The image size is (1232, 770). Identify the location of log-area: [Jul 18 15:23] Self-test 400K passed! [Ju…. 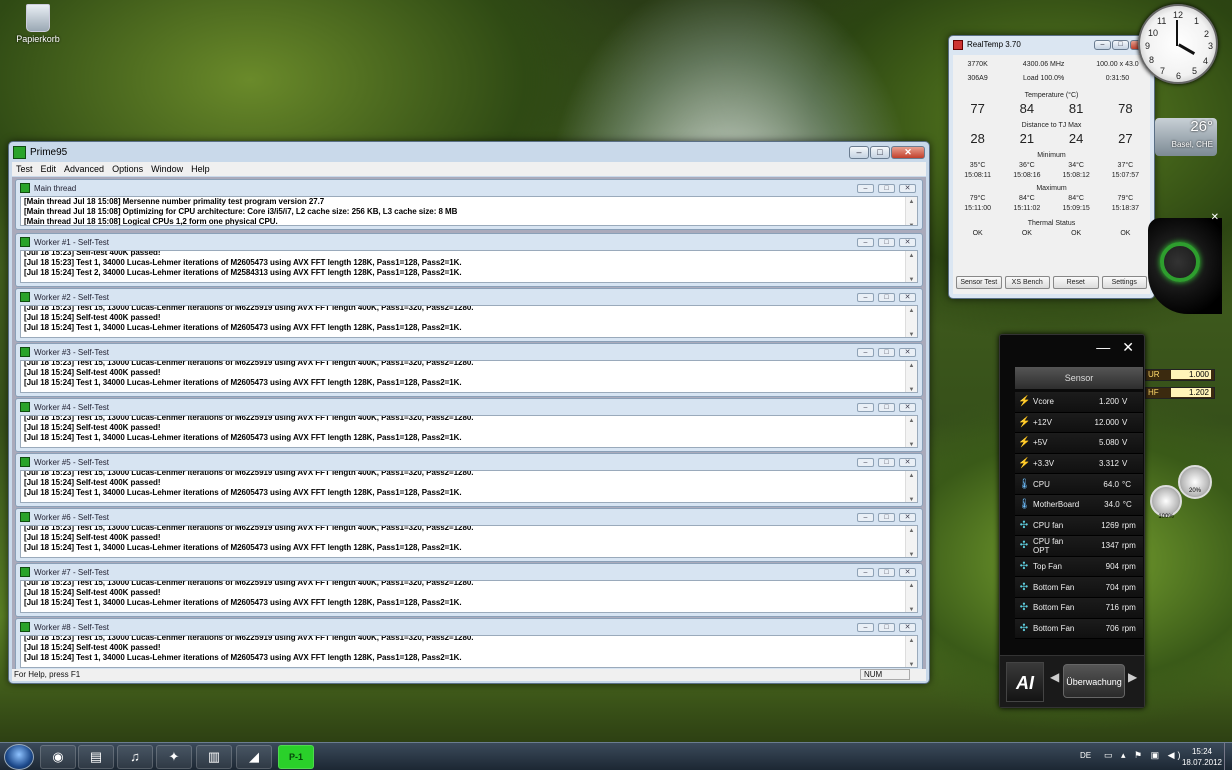
(469, 266).